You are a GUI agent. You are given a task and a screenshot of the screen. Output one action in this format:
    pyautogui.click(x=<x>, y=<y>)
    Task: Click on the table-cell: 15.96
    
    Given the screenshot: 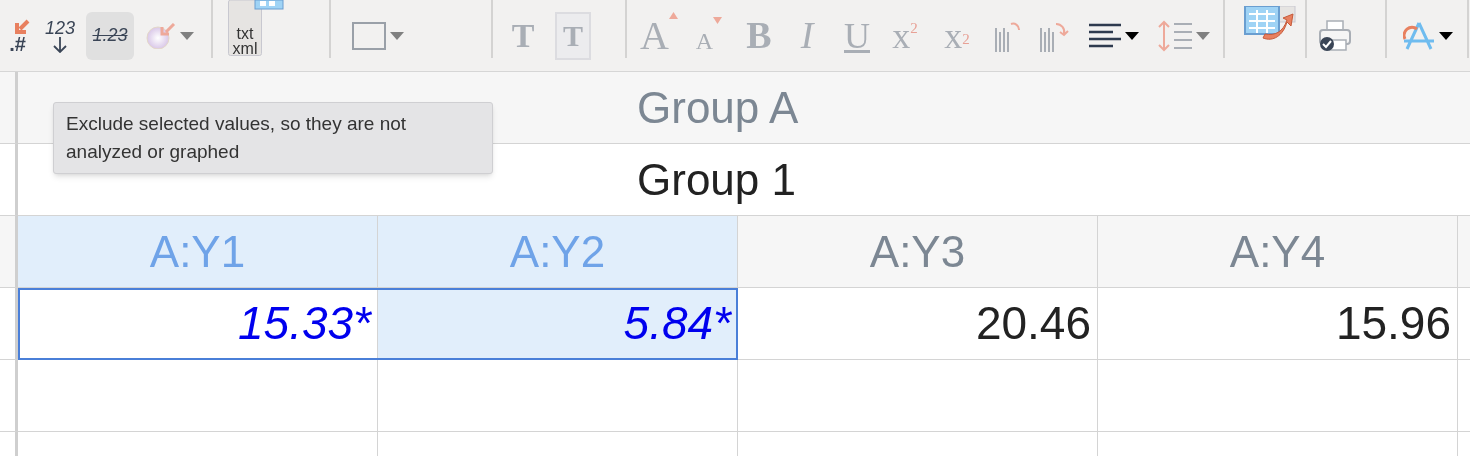 What is the action you would take?
    pyautogui.click(x=1278, y=324)
    